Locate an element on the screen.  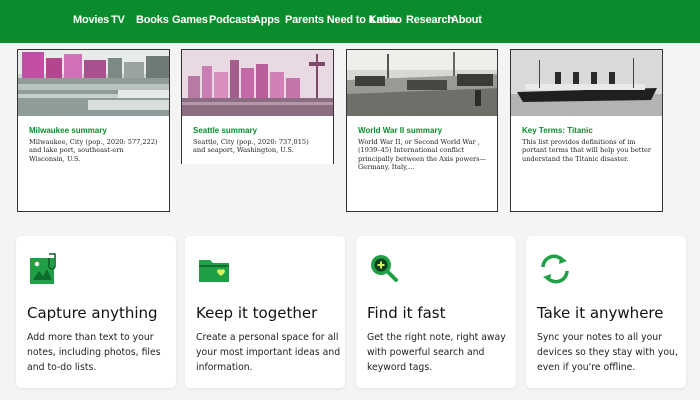
feature-title: Capture anything is located at coordinates (92, 313).